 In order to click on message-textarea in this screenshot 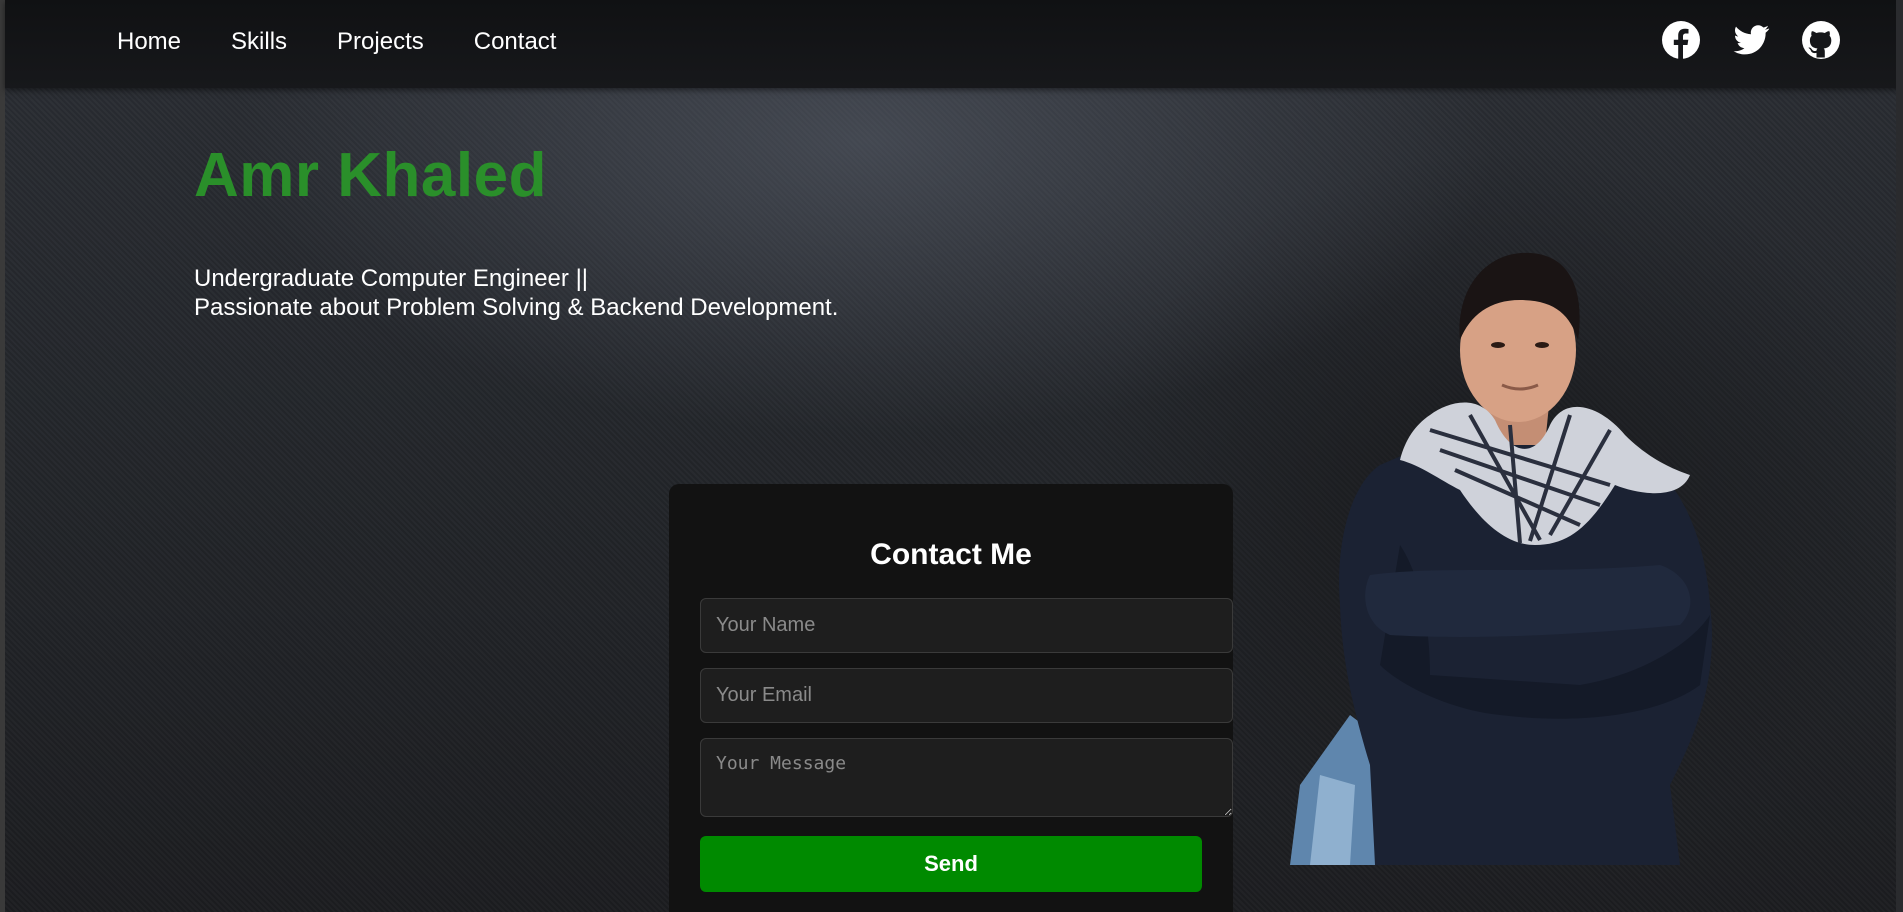, I will do `click(966, 777)`.